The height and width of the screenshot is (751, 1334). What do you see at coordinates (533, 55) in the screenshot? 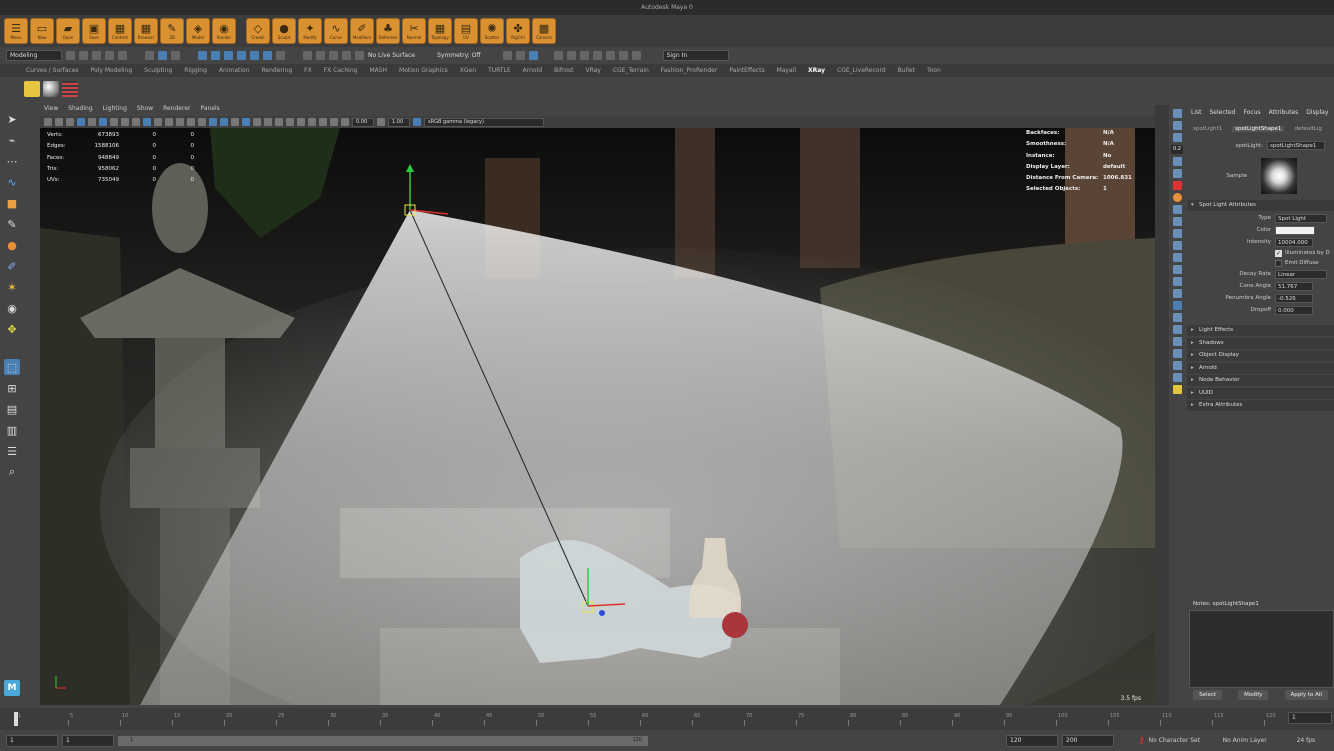
I see `render-view-icon` at bounding box center [533, 55].